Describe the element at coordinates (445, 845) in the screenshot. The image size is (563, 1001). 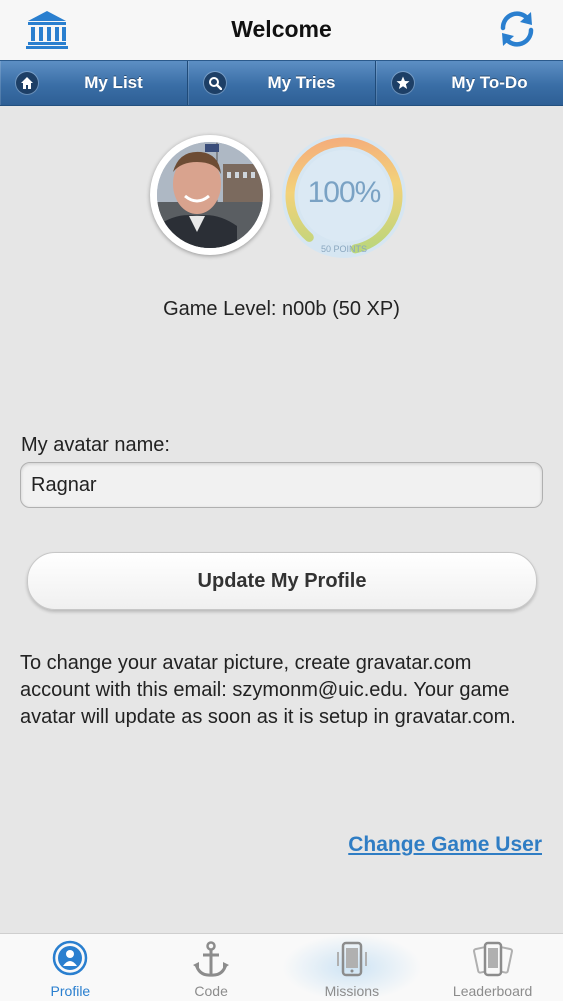
I see `change-game-user-link: Change Game User` at that location.